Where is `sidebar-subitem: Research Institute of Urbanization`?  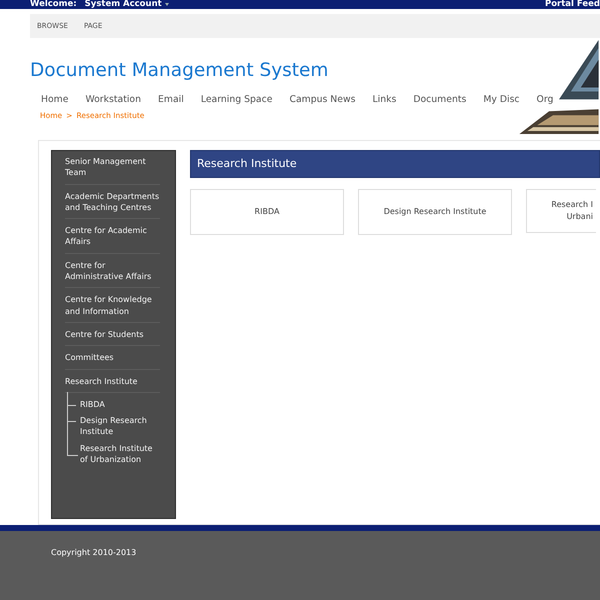
sidebar-subitem: Research Institute of Urbanization is located at coordinates (120, 454).